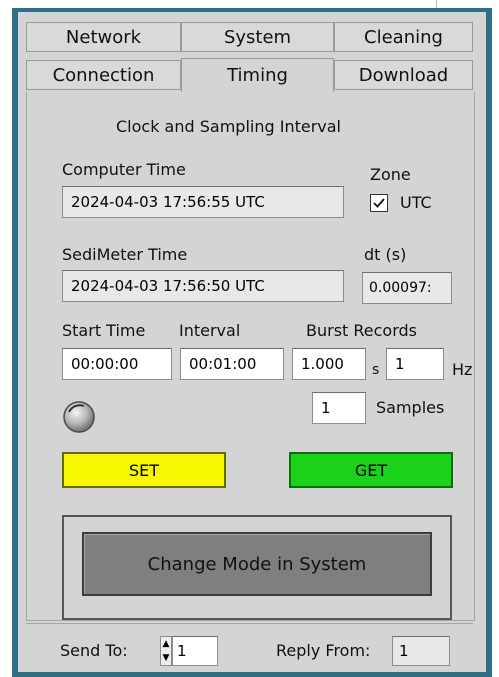 The width and height of the screenshot is (499, 677). Describe the element at coordinates (144, 470) in the screenshot. I see `set-button: SET` at that location.